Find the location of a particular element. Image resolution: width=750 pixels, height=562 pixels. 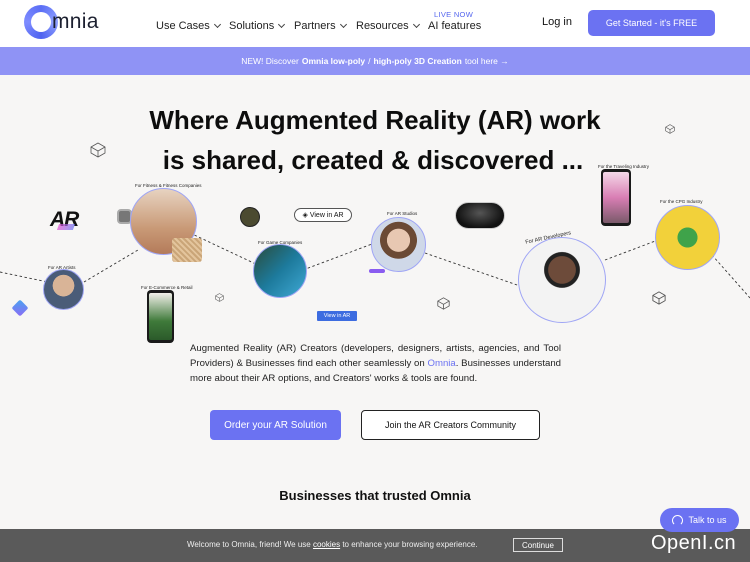

connection-lines is located at coordinates (375, 265).